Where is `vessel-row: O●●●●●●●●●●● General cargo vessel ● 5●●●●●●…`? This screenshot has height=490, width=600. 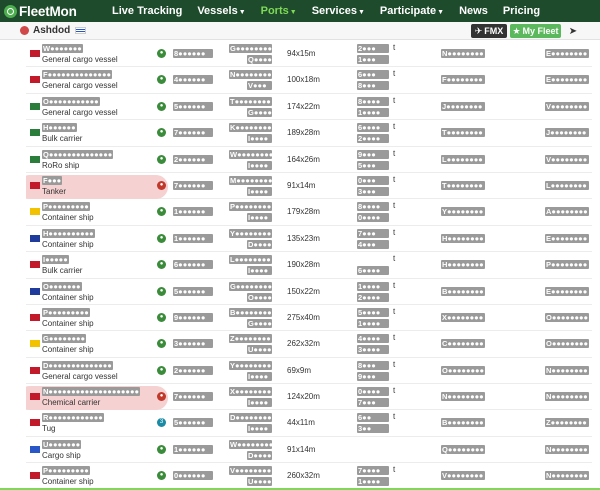
vessel-row: O●●●●●●●●●●● General cargo vessel ● 5●●●●●●… is located at coordinates (309, 107).